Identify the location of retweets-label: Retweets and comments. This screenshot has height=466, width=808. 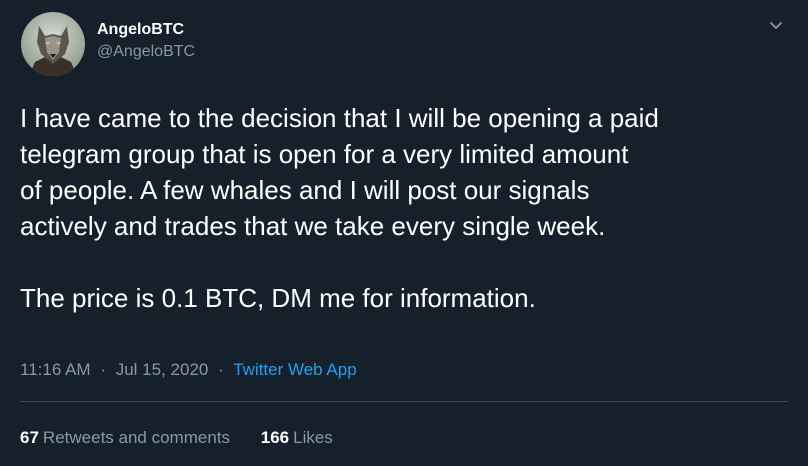
(136, 437).